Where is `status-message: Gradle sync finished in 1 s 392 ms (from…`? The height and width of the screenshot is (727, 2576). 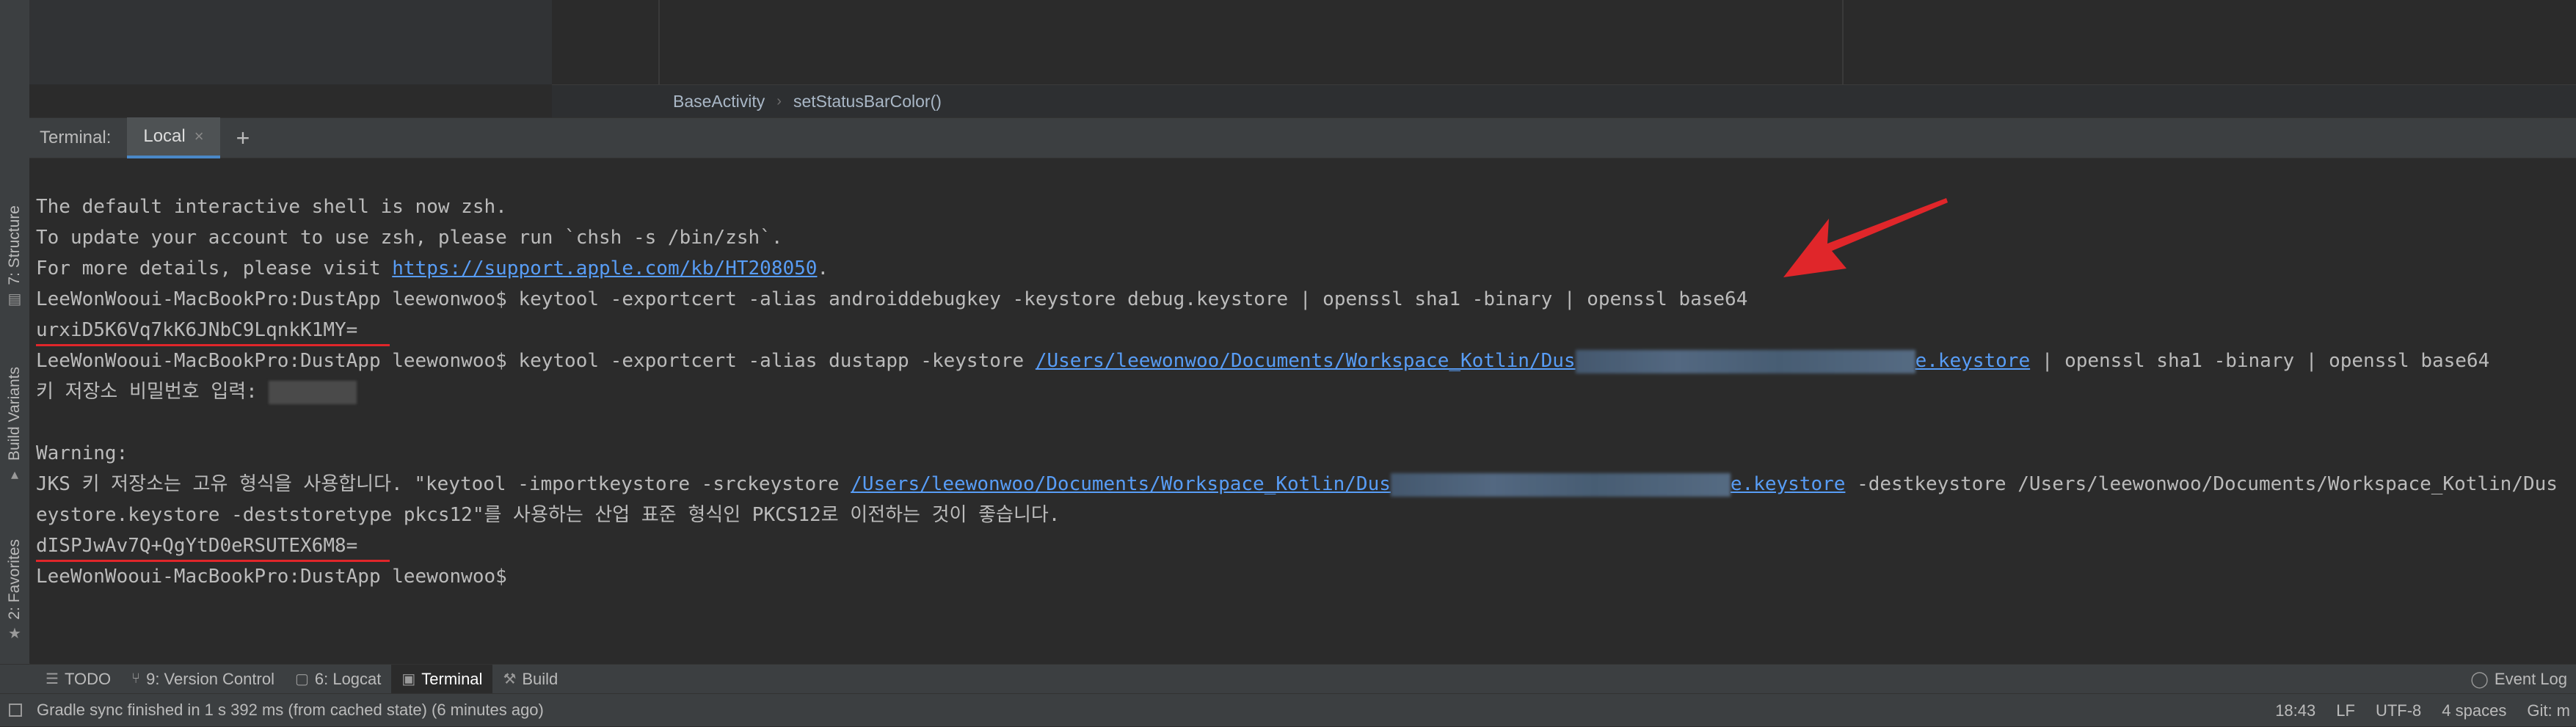
status-message: Gradle sync finished in 1 s 392 ms (from… is located at coordinates (290, 711).